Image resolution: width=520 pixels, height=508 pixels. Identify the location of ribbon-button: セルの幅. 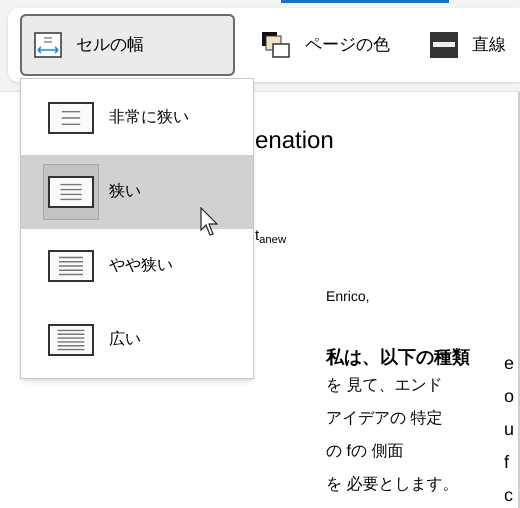
(127, 45).